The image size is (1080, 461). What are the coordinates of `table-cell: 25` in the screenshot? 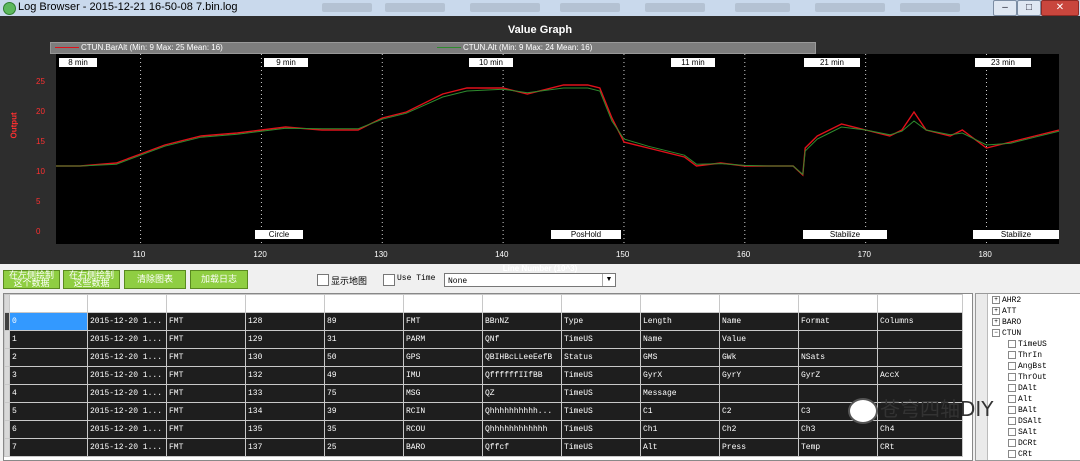 It's located at (364, 447).